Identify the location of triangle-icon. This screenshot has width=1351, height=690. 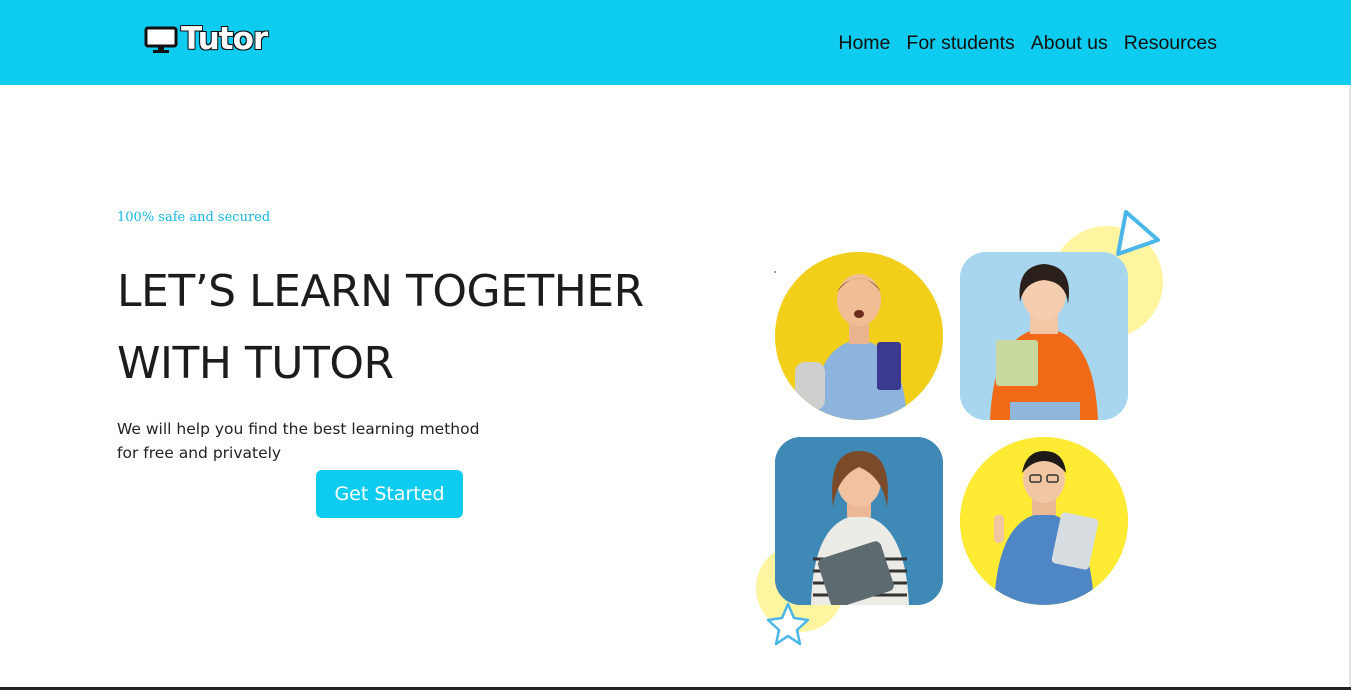
(1138, 233).